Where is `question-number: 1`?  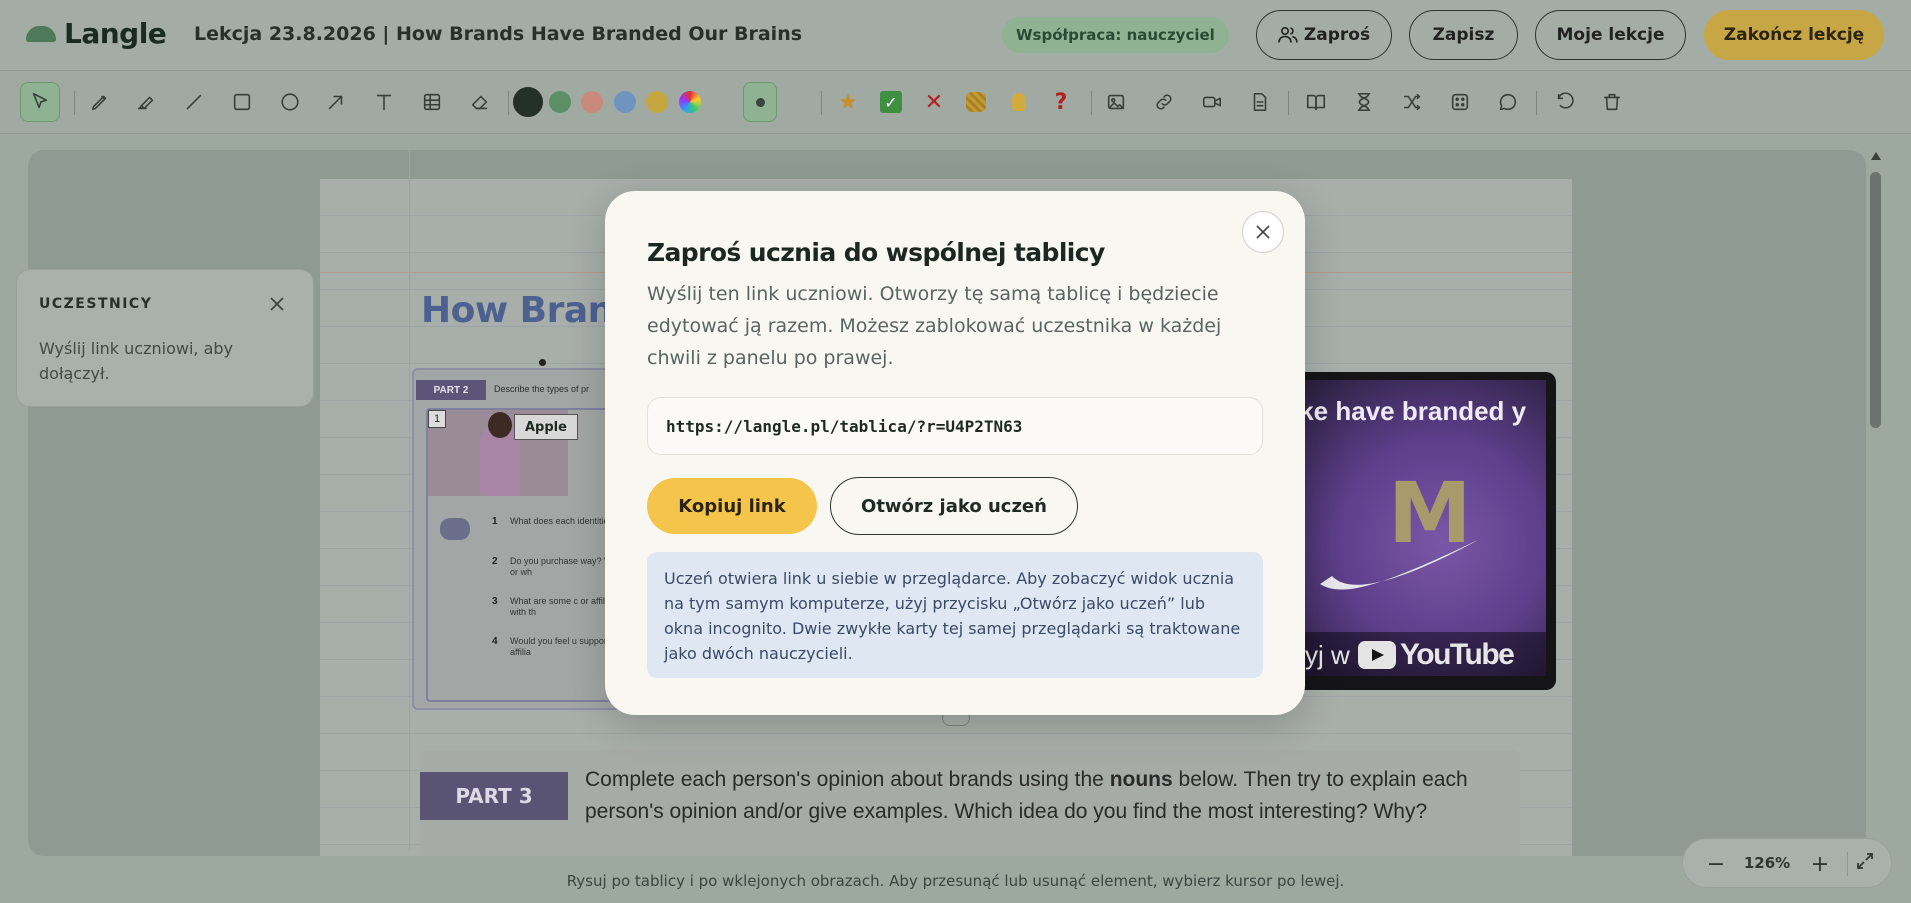 question-number: 1 is located at coordinates (495, 521).